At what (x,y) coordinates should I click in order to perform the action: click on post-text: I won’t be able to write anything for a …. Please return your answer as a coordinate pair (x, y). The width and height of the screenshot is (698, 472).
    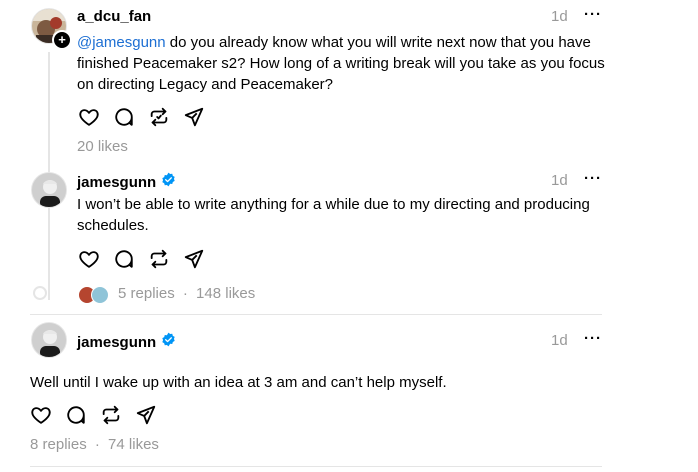
    Looking at the image, I should click on (333, 215).